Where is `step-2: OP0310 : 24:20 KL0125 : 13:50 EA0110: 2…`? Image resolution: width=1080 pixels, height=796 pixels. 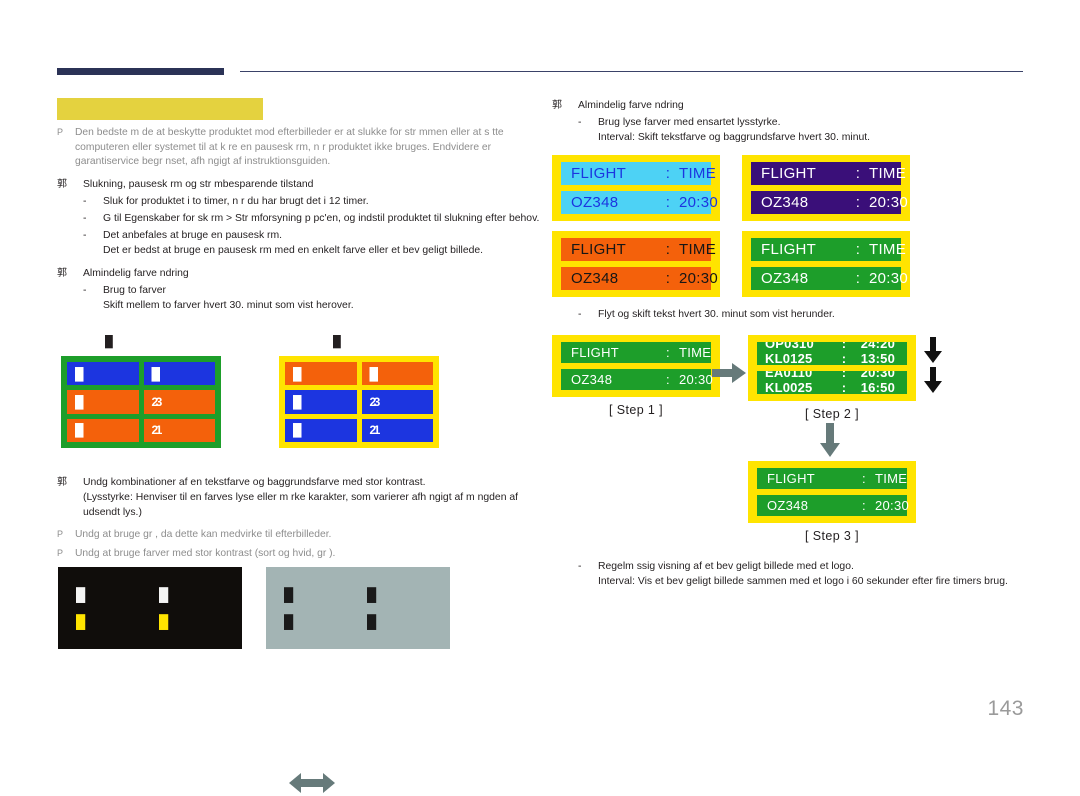
step-2: OP0310 : 24:20 KL0125 : 13:50 EA0110: 2… is located at coordinates (832, 377).